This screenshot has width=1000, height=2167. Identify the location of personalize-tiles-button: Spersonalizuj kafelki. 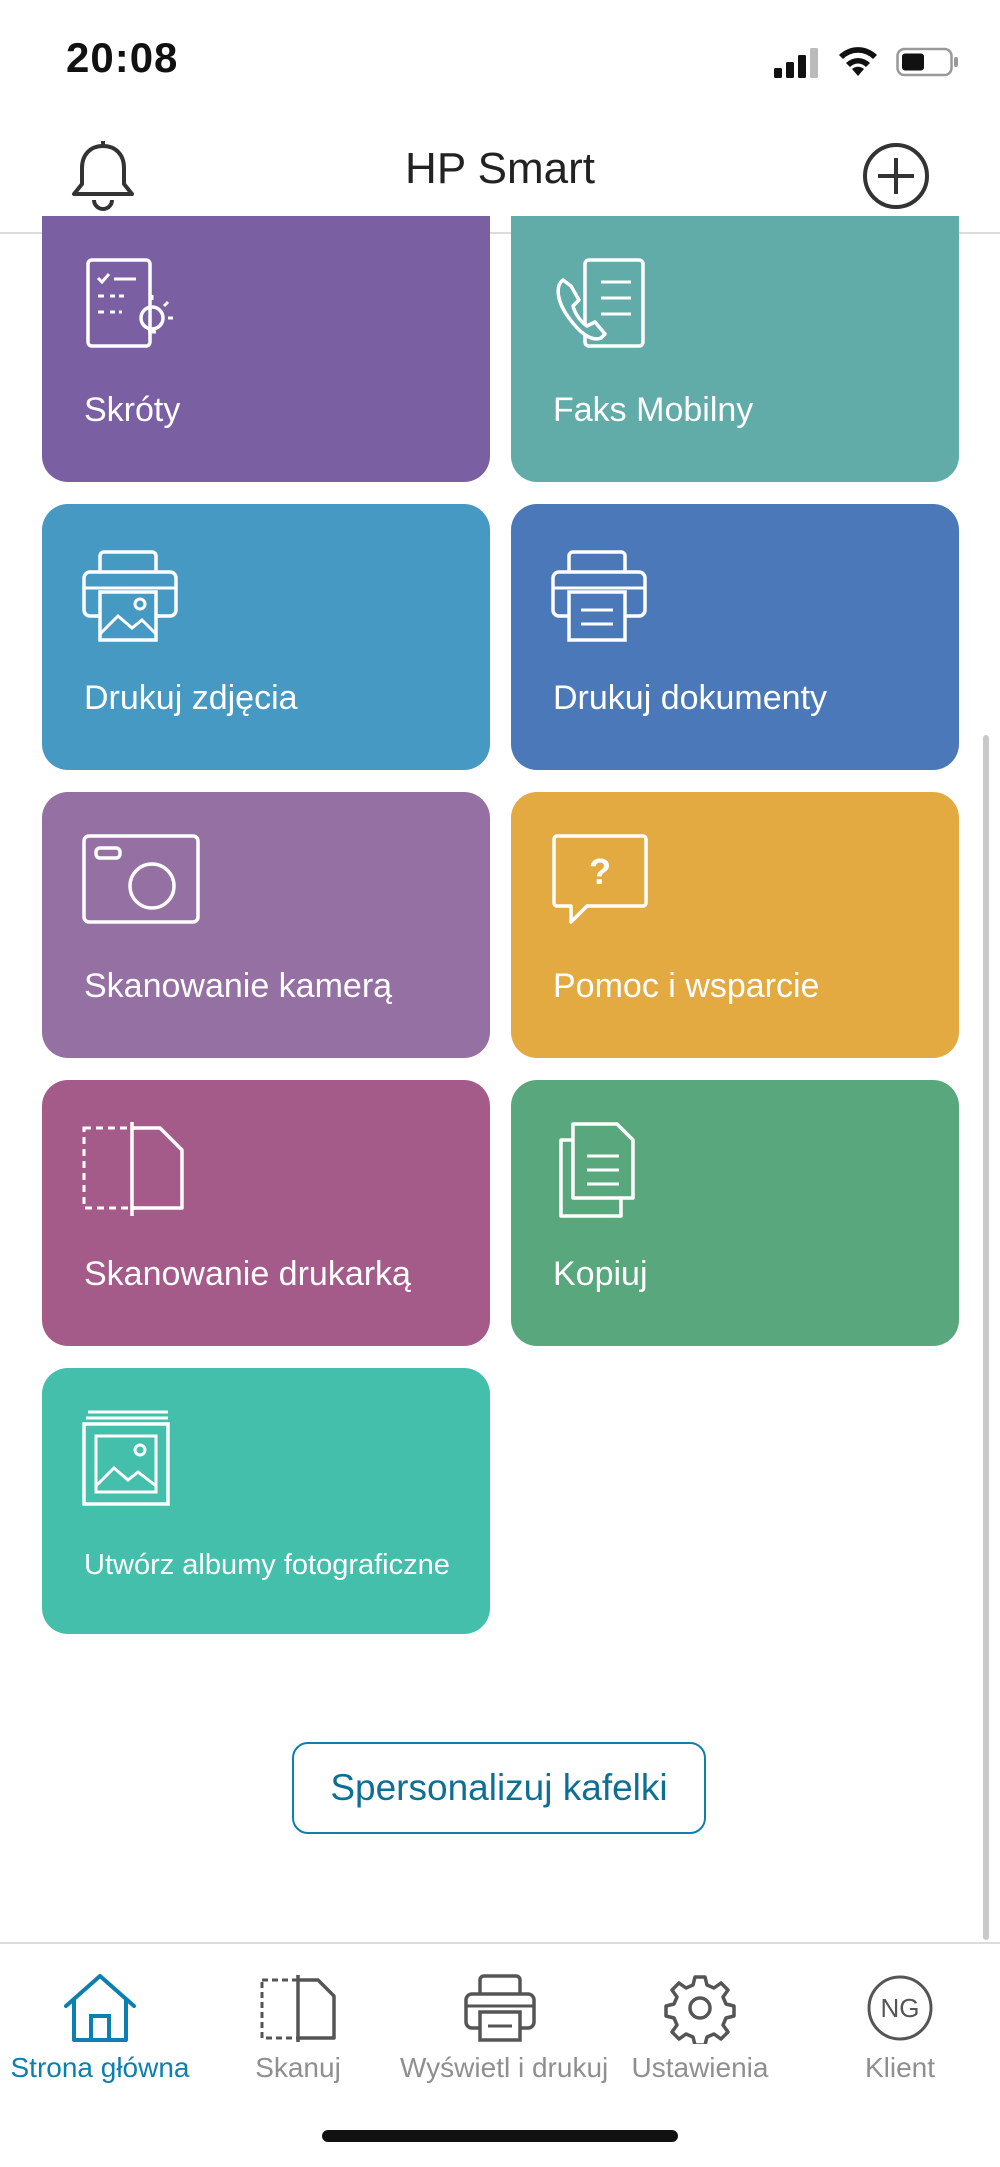
(499, 1788).